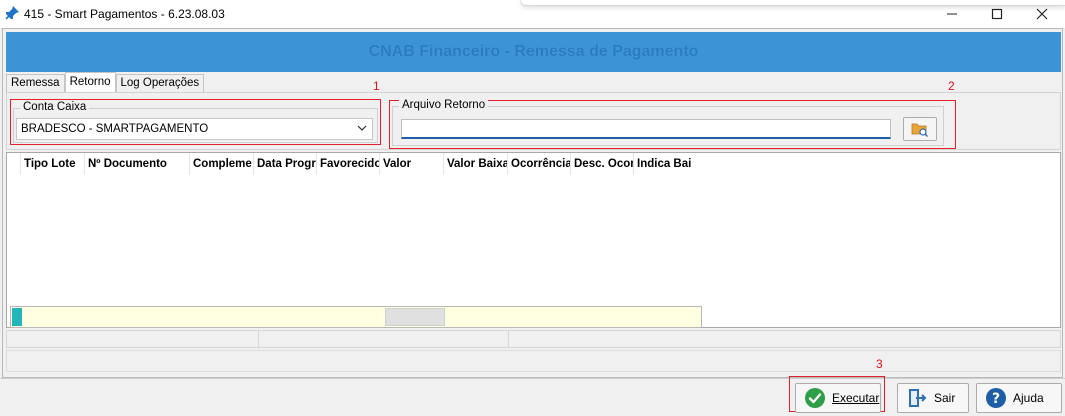 The height and width of the screenshot is (416, 1065). I want to click on tab-retorno: Retorno, so click(90, 82).